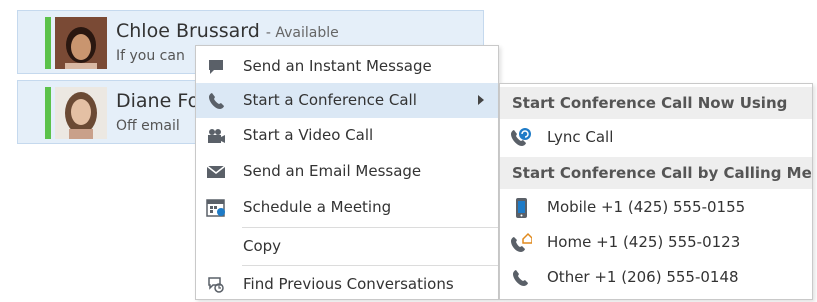 This screenshot has width=817, height=302. What do you see at coordinates (347, 246) in the screenshot?
I see `menu-item-copy: Copy` at bounding box center [347, 246].